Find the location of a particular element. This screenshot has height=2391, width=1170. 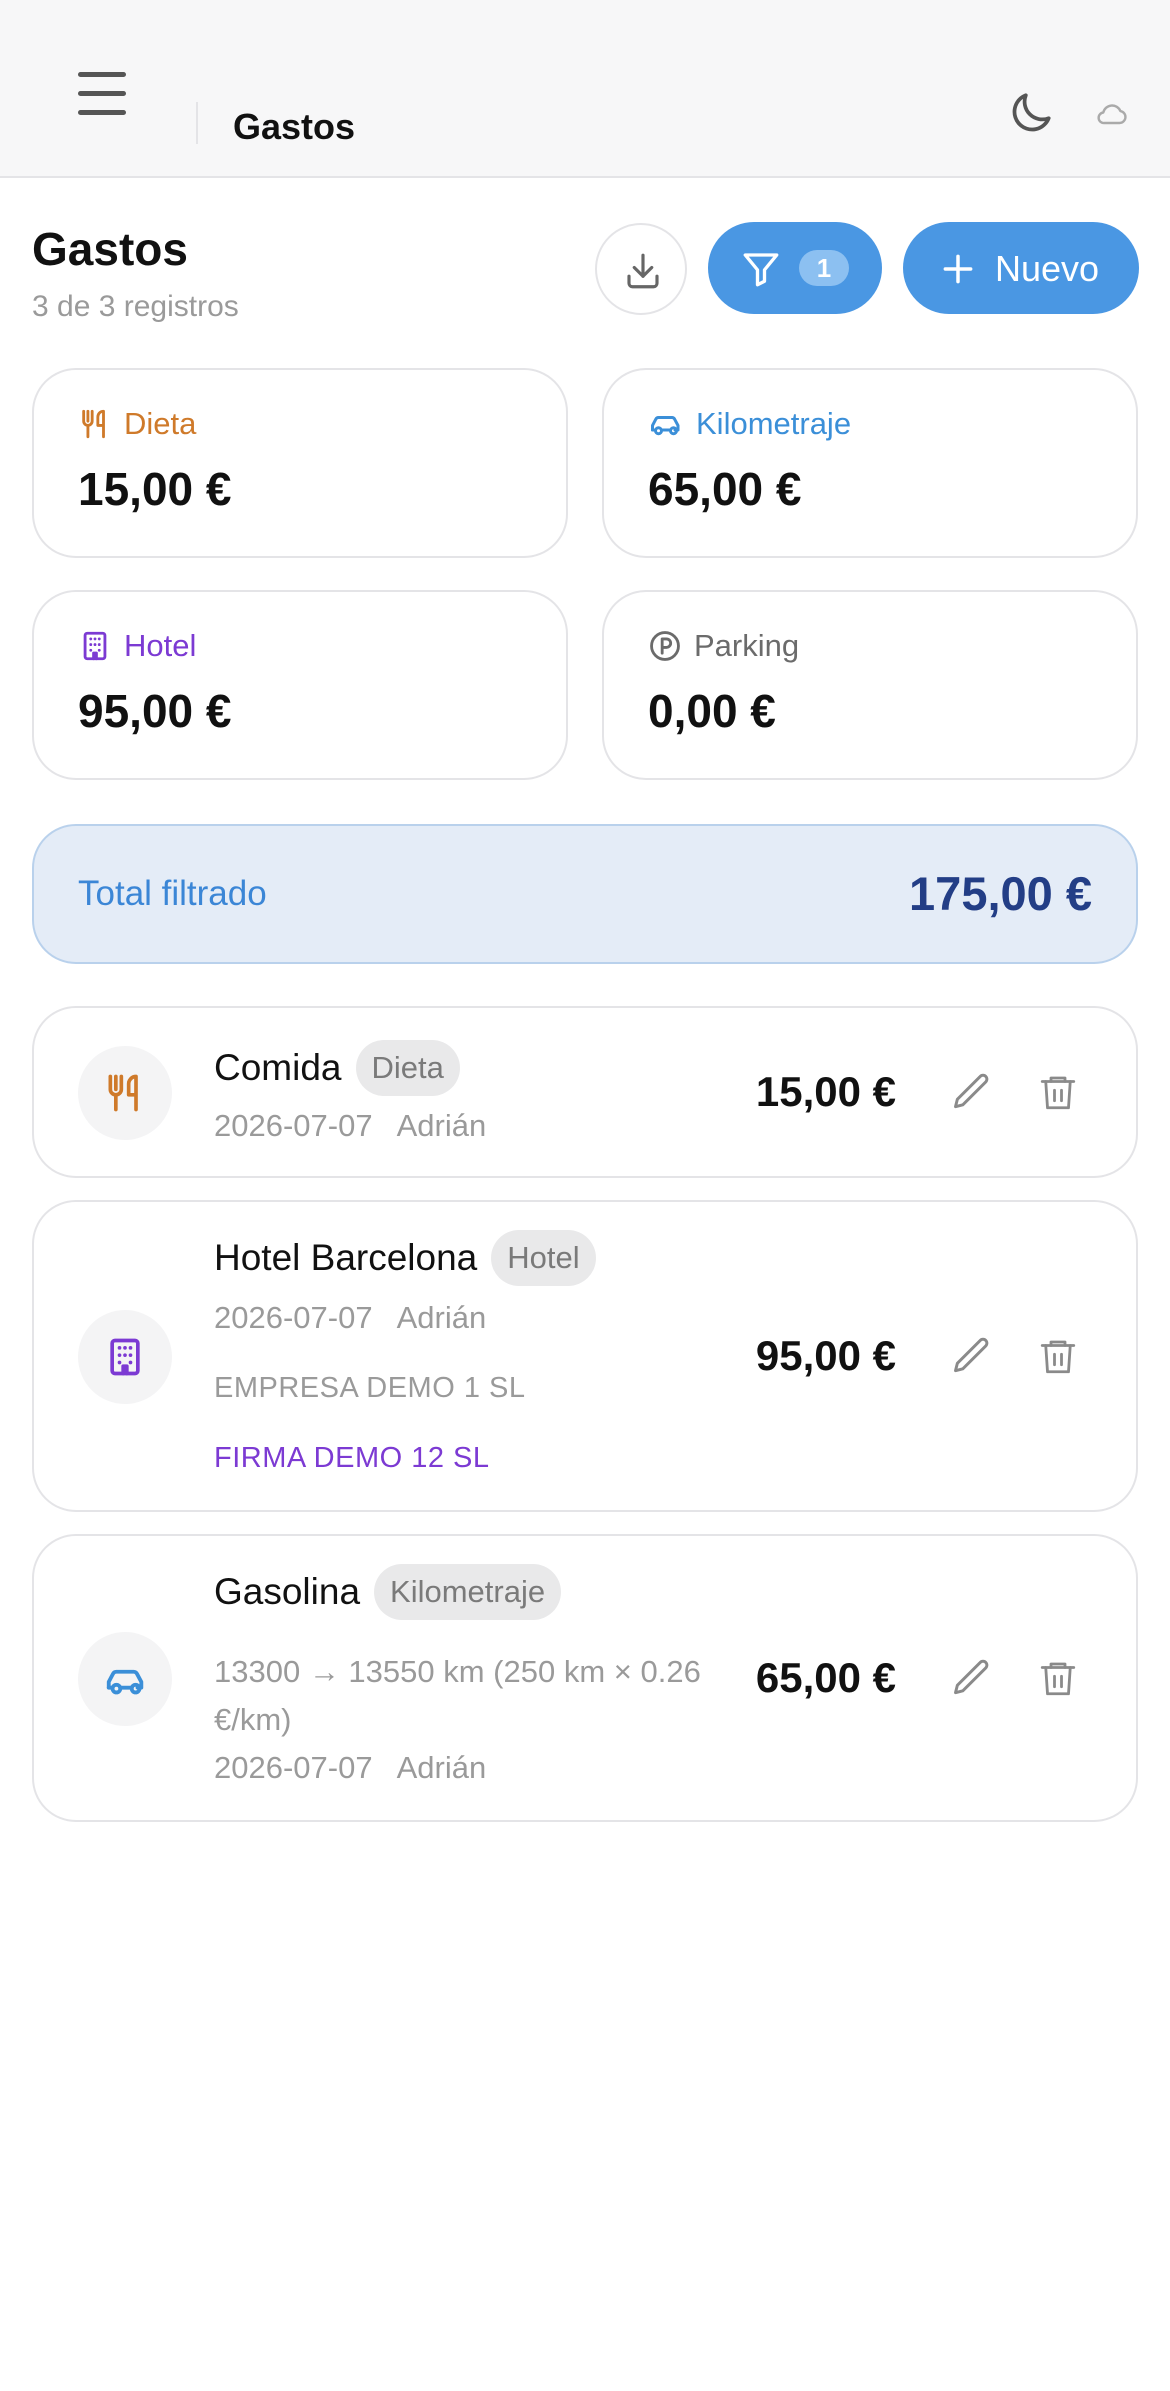

divider is located at coordinates (197, 123).